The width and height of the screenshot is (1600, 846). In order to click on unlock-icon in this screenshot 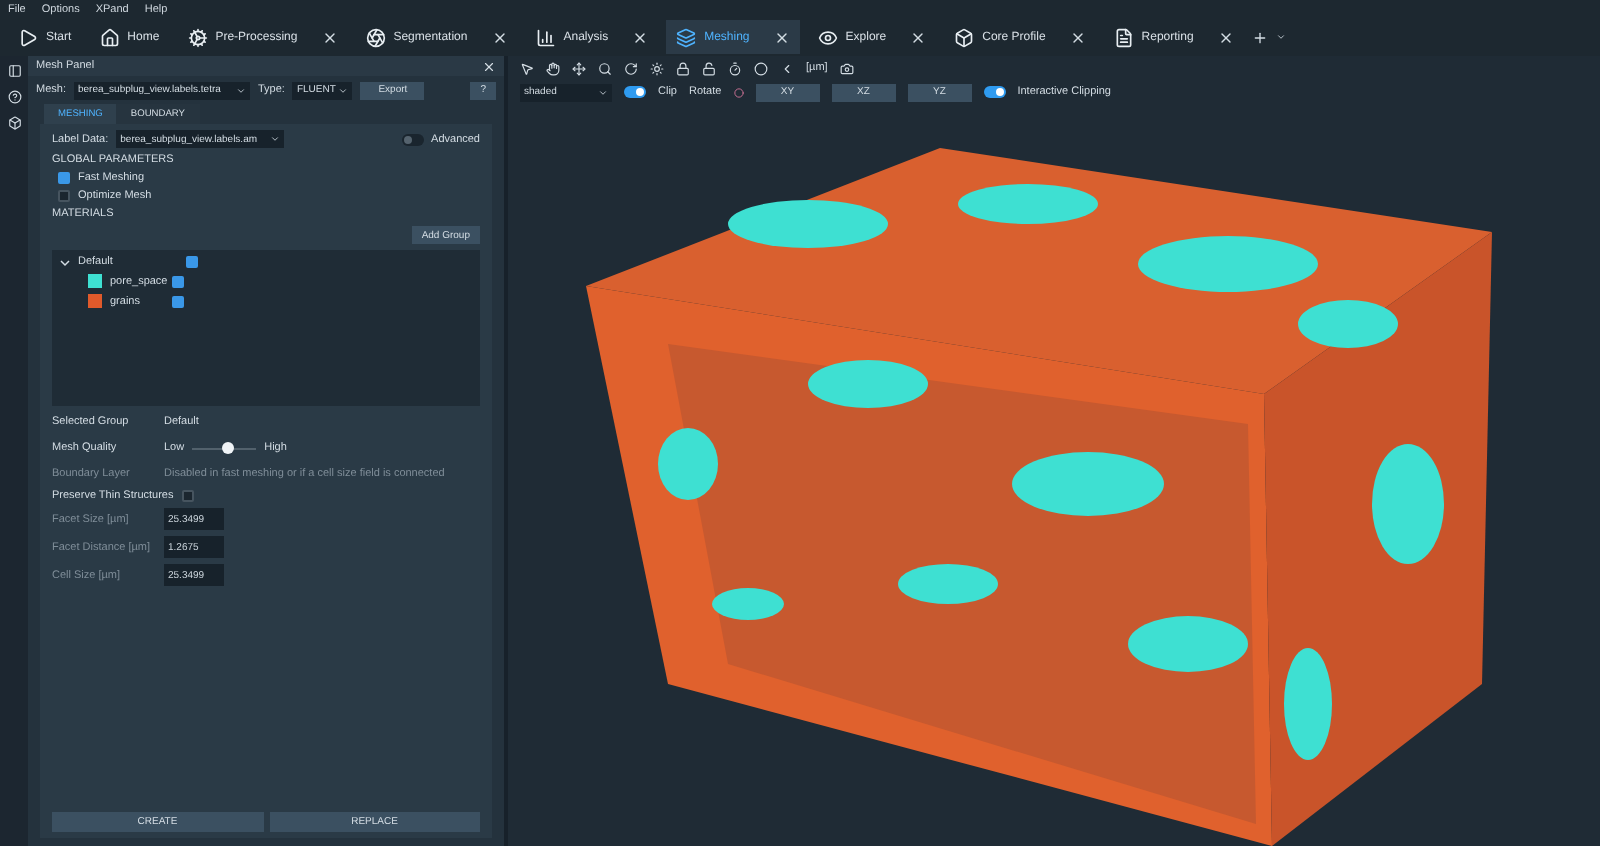, I will do `click(709, 68)`.